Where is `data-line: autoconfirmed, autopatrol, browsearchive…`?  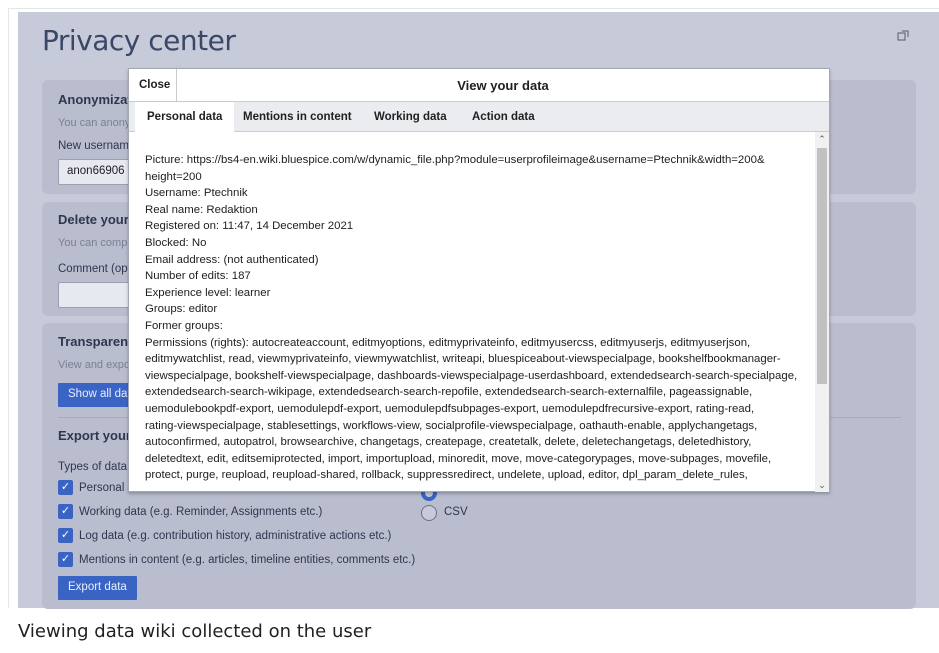 data-line: autoconfirmed, autopatrol, browsearchive… is located at coordinates (448, 442).